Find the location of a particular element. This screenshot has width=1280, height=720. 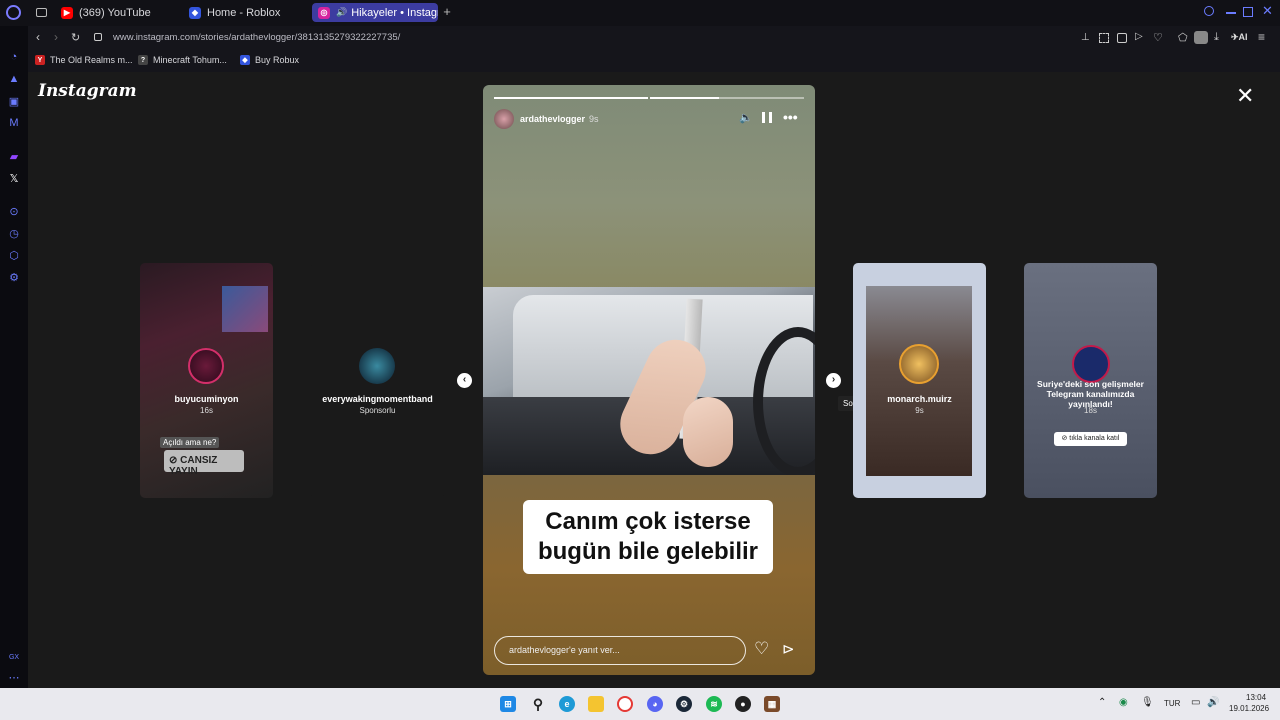

story-username: monarch.muirz is located at coordinates (919, 399).